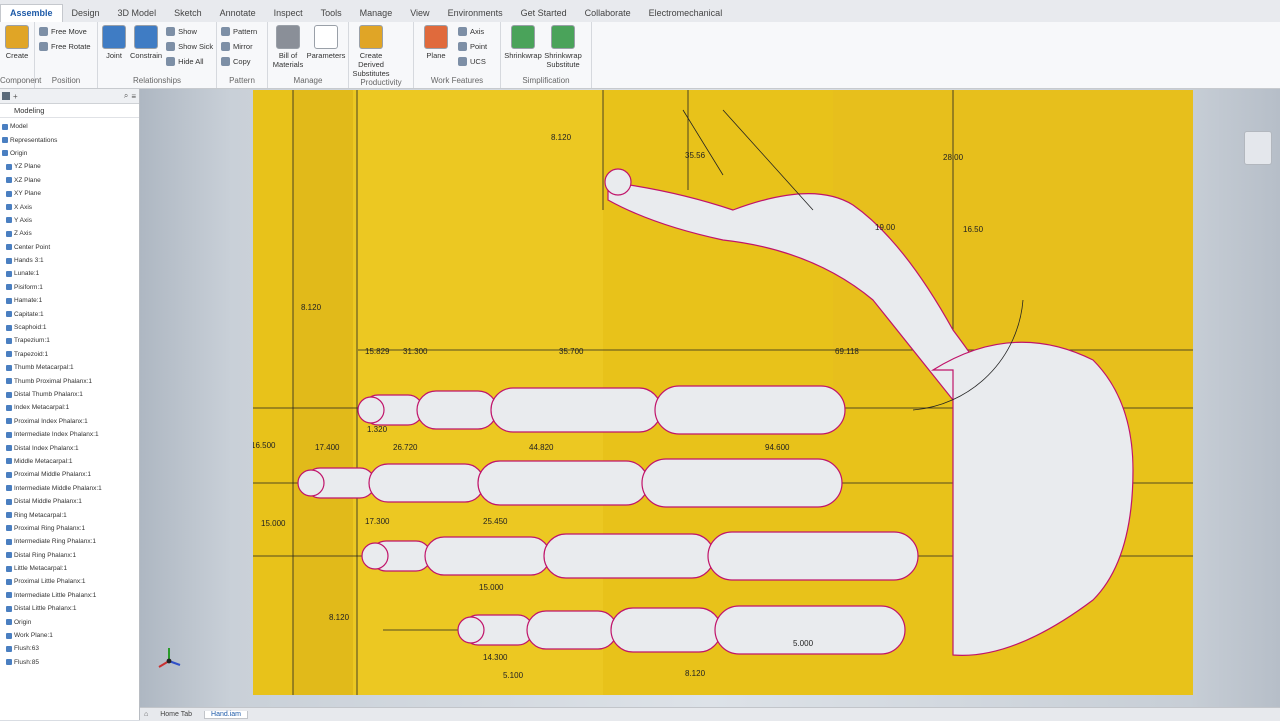 This screenshot has height=721, width=1280. Describe the element at coordinates (847, 351) in the screenshot. I see `dimension-label: 69.118` at that location.